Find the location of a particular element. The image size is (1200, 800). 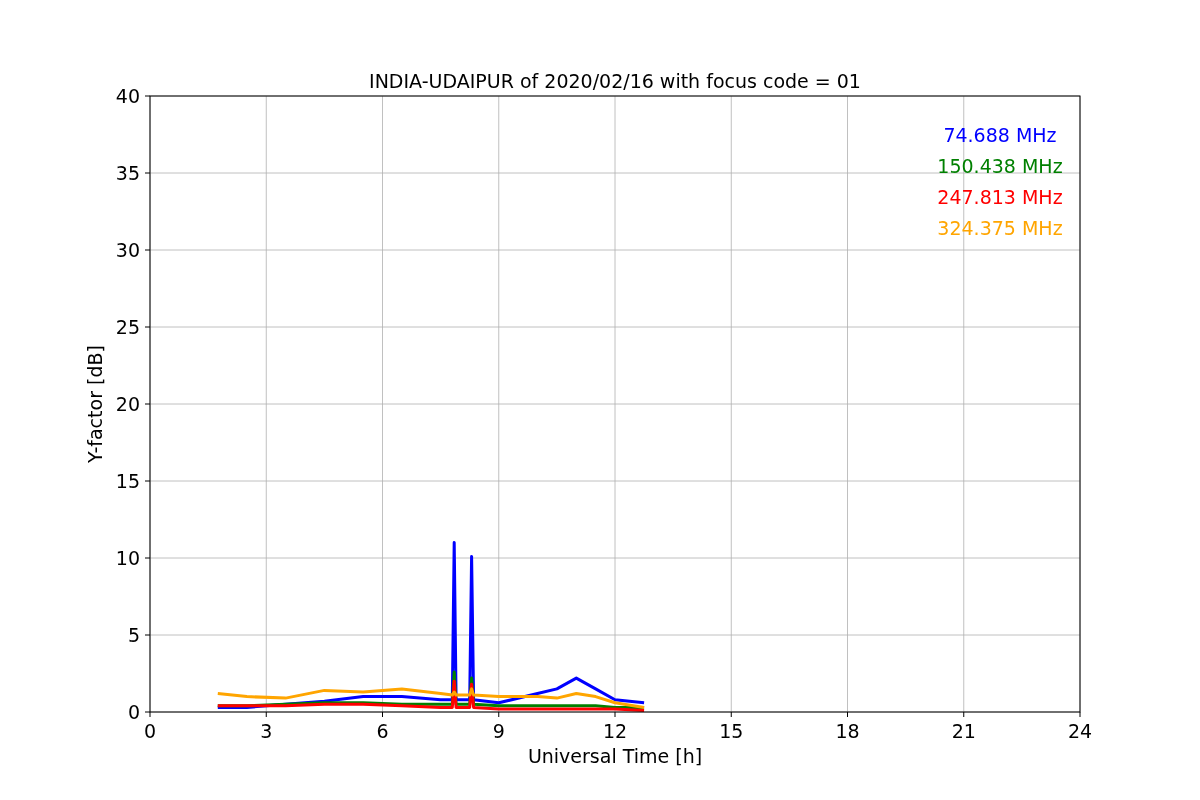

x-tick-label: 15 is located at coordinates (731, 731).